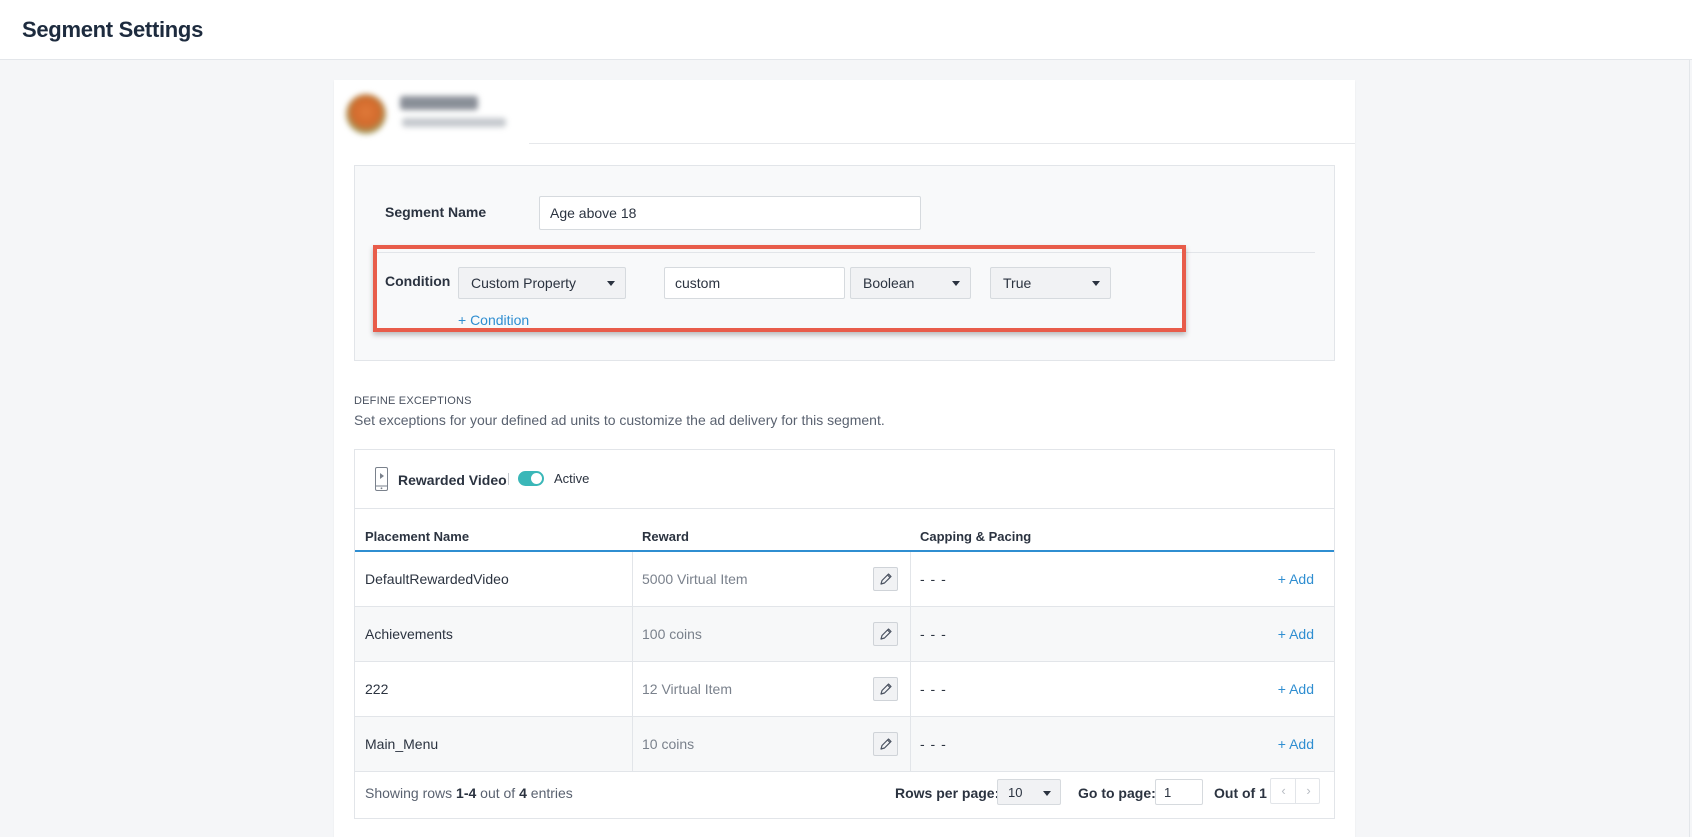 The height and width of the screenshot is (837, 1692). I want to click on property-name-input, so click(754, 283).